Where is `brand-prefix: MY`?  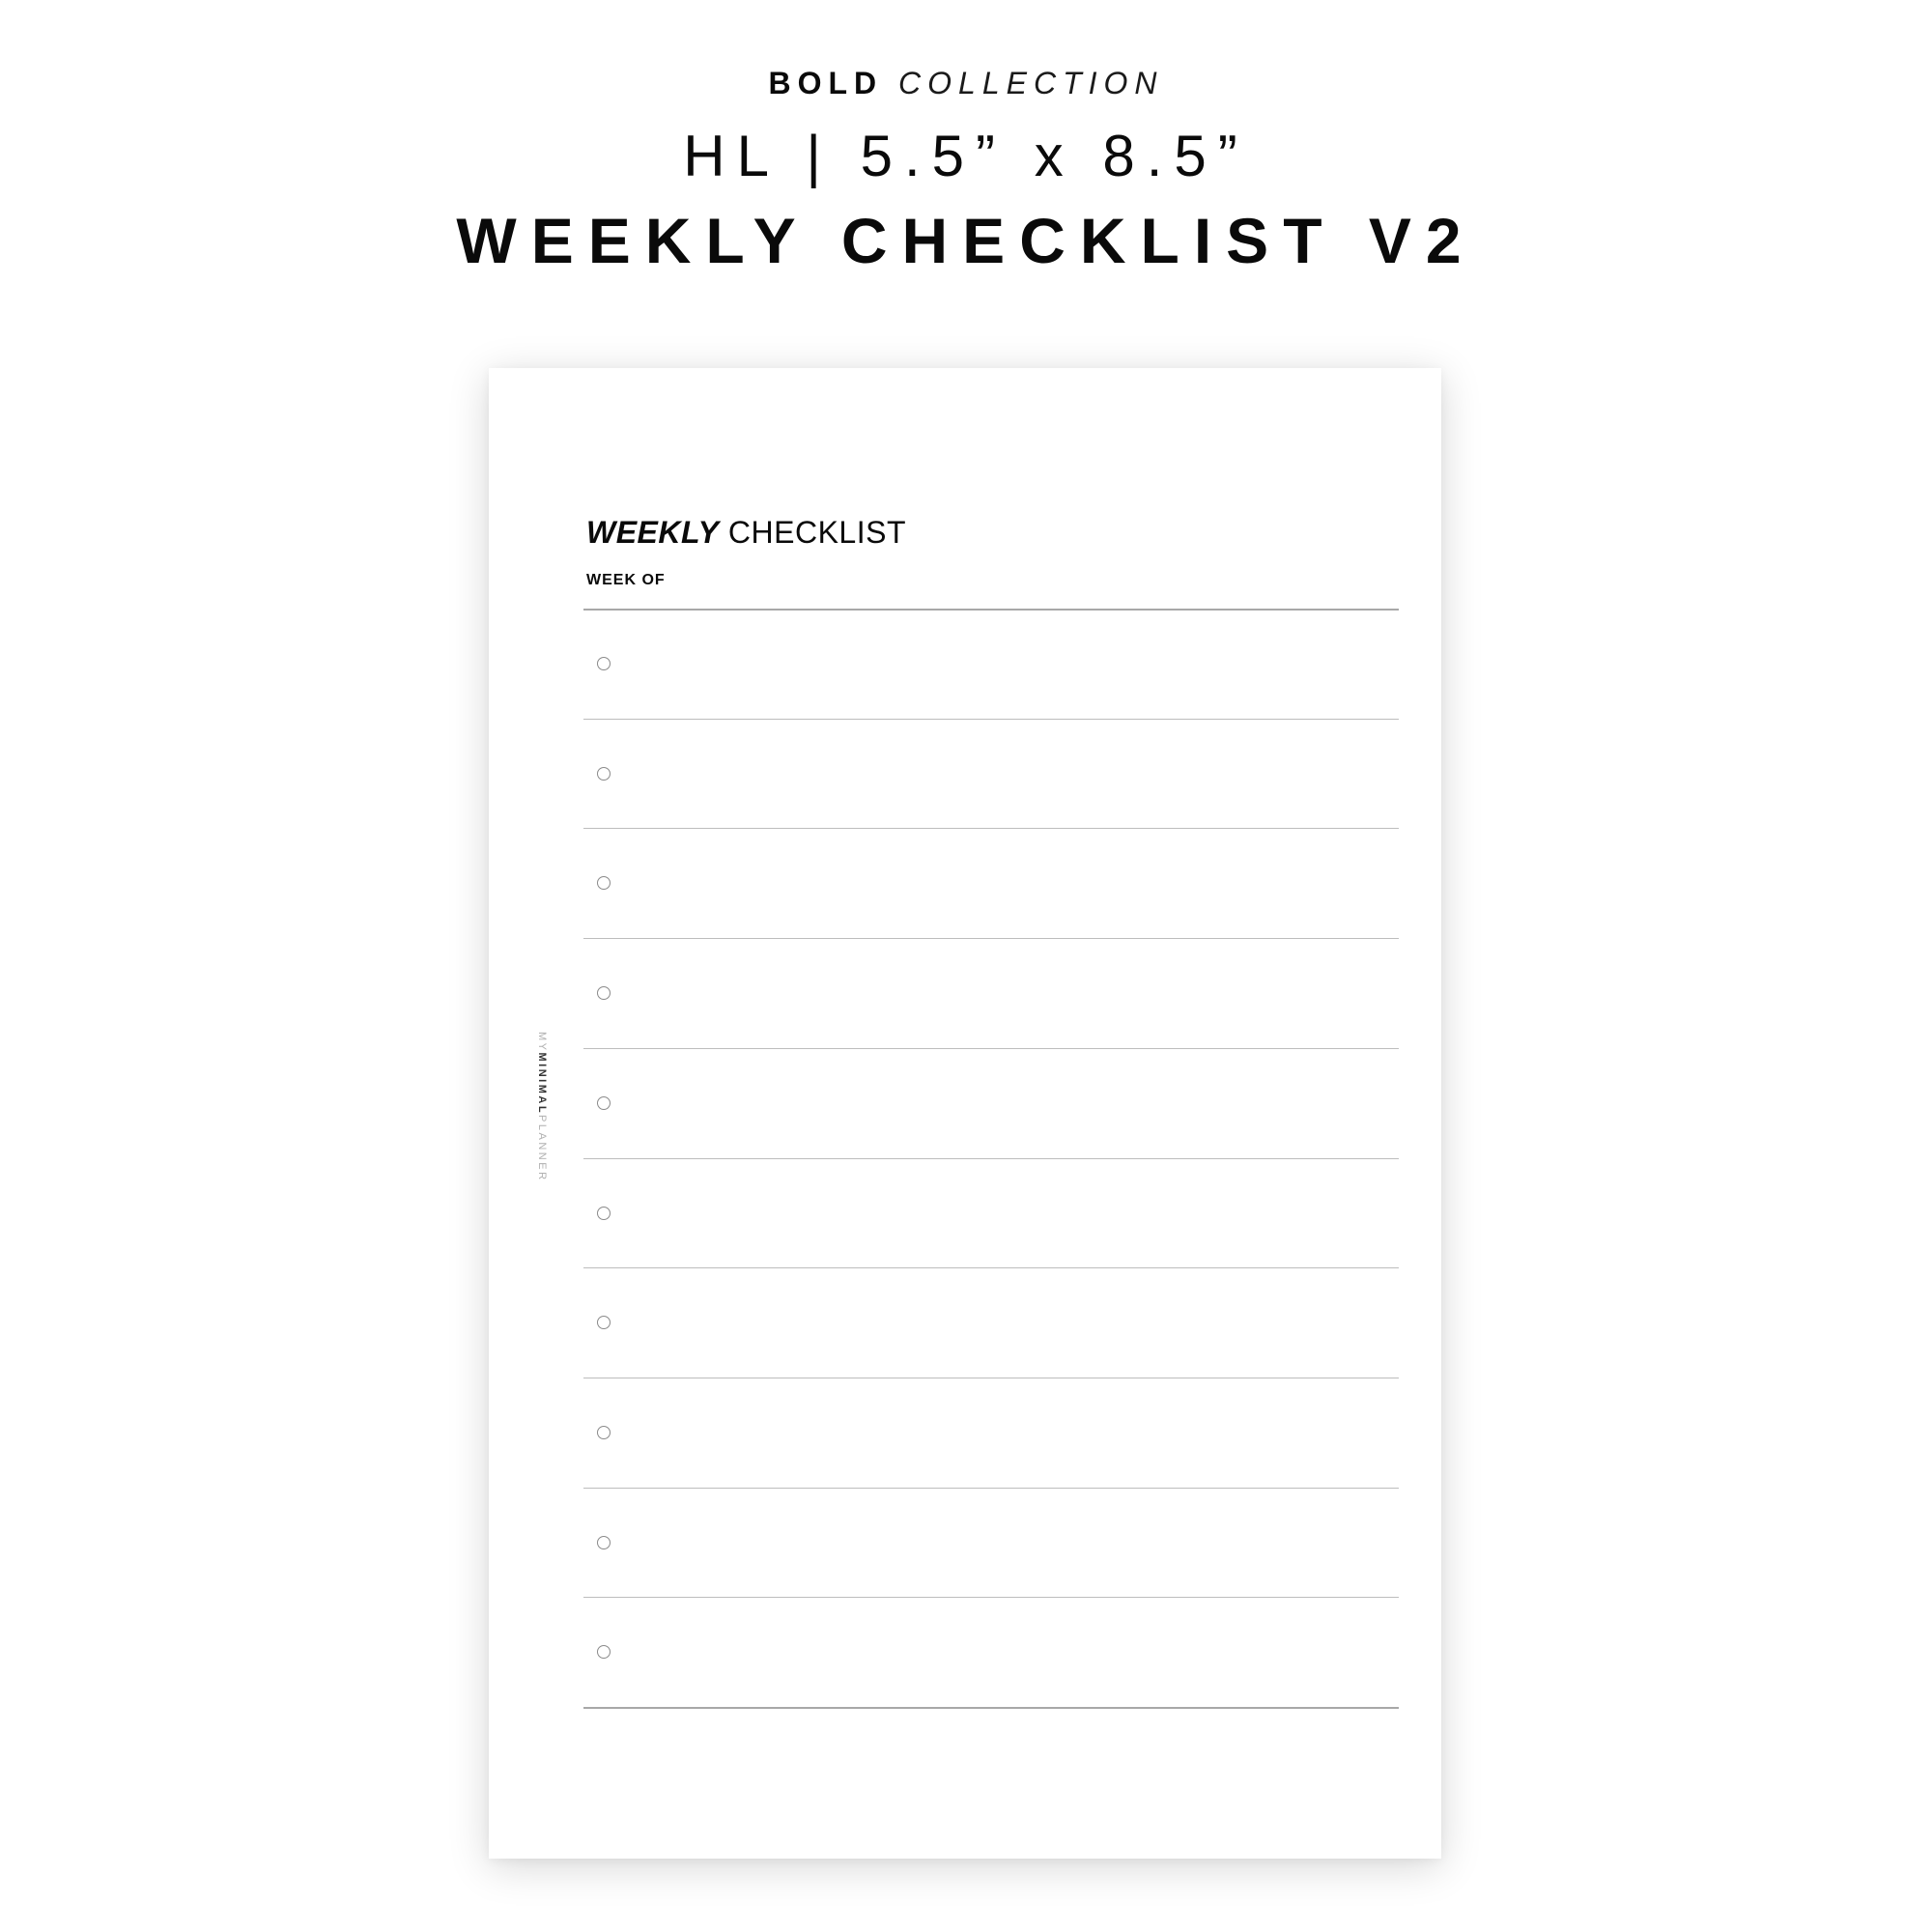
brand-prefix: MY is located at coordinates (542, 1042).